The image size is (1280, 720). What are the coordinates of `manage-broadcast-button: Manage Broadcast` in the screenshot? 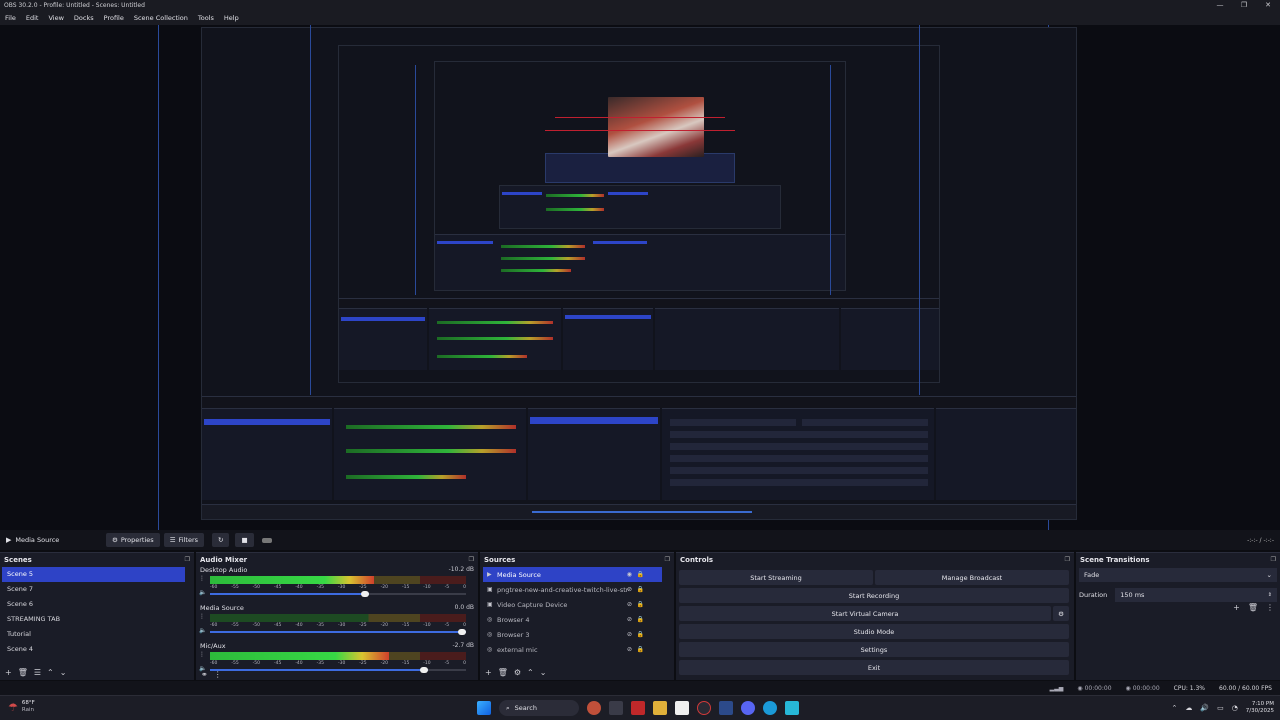 It's located at (972, 577).